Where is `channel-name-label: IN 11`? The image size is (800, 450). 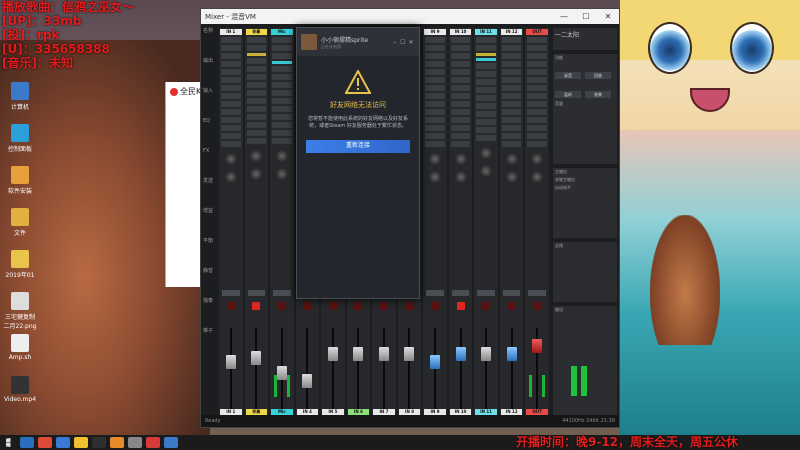 channel-name-label: IN 11 is located at coordinates (486, 32).